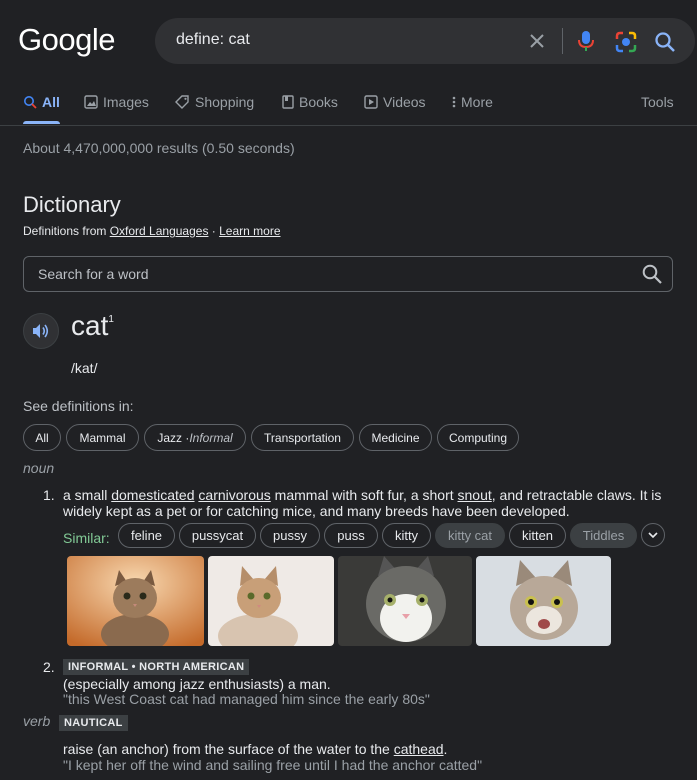  What do you see at coordinates (72, 204) in the screenshot?
I see `dictionary-title: Dictionary` at bounding box center [72, 204].